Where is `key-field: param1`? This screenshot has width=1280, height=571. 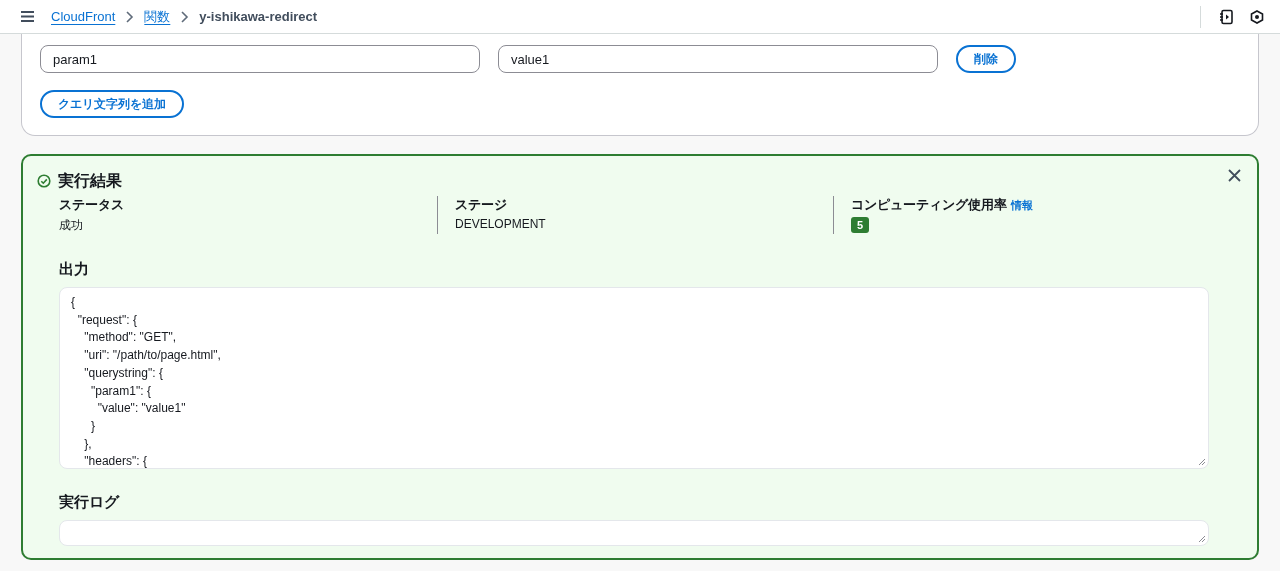
key-field: param1 is located at coordinates (260, 59).